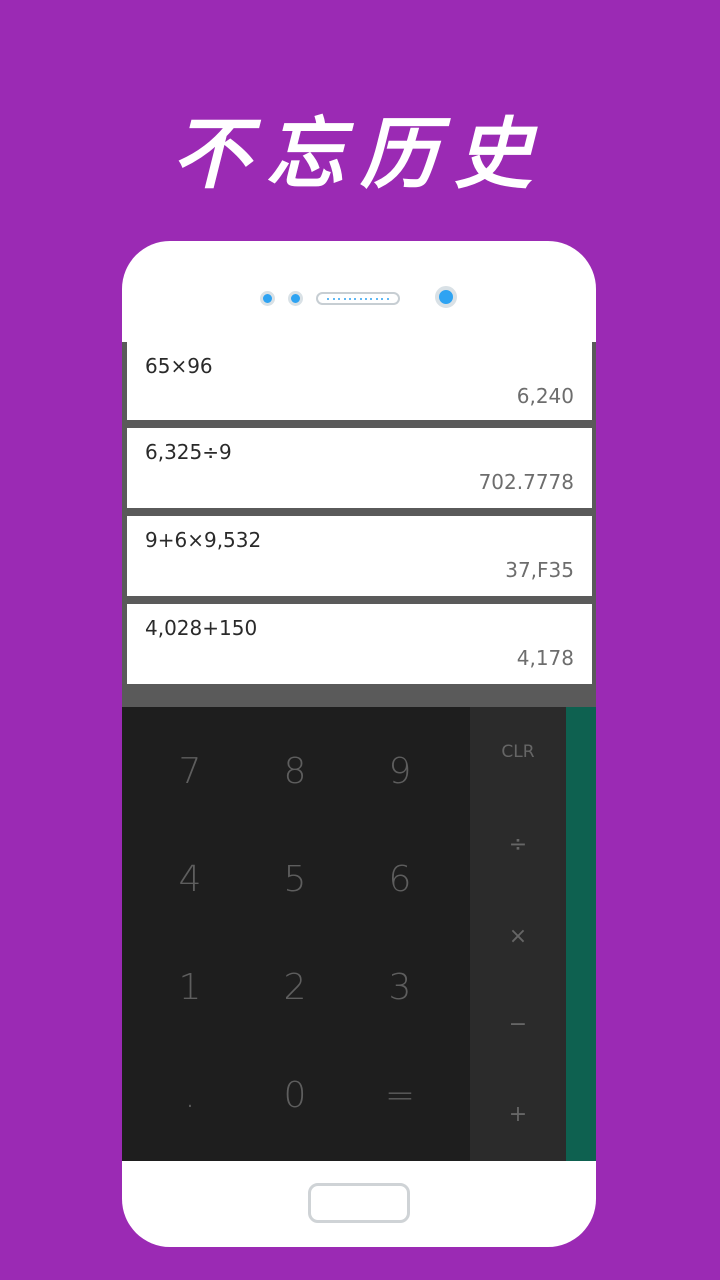 The image size is (720, 1280). I want to click on divide-button: ÷, so click(518, 844).